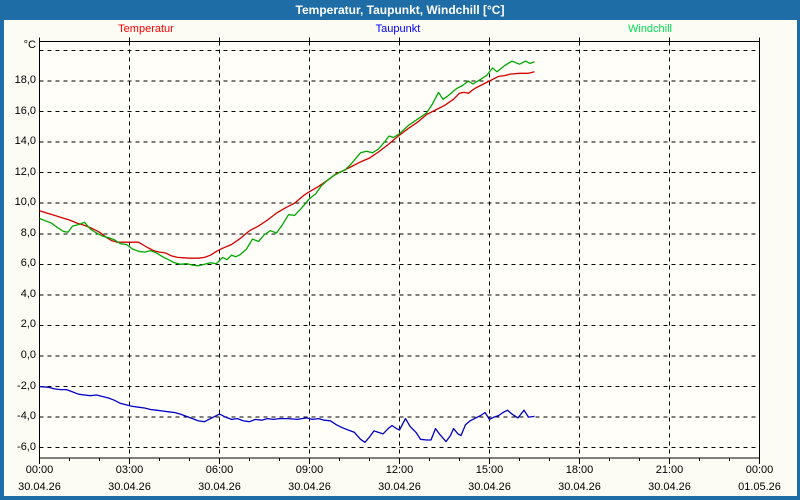  I want to click on y-tick-label: -4,0, so click(26, 416).